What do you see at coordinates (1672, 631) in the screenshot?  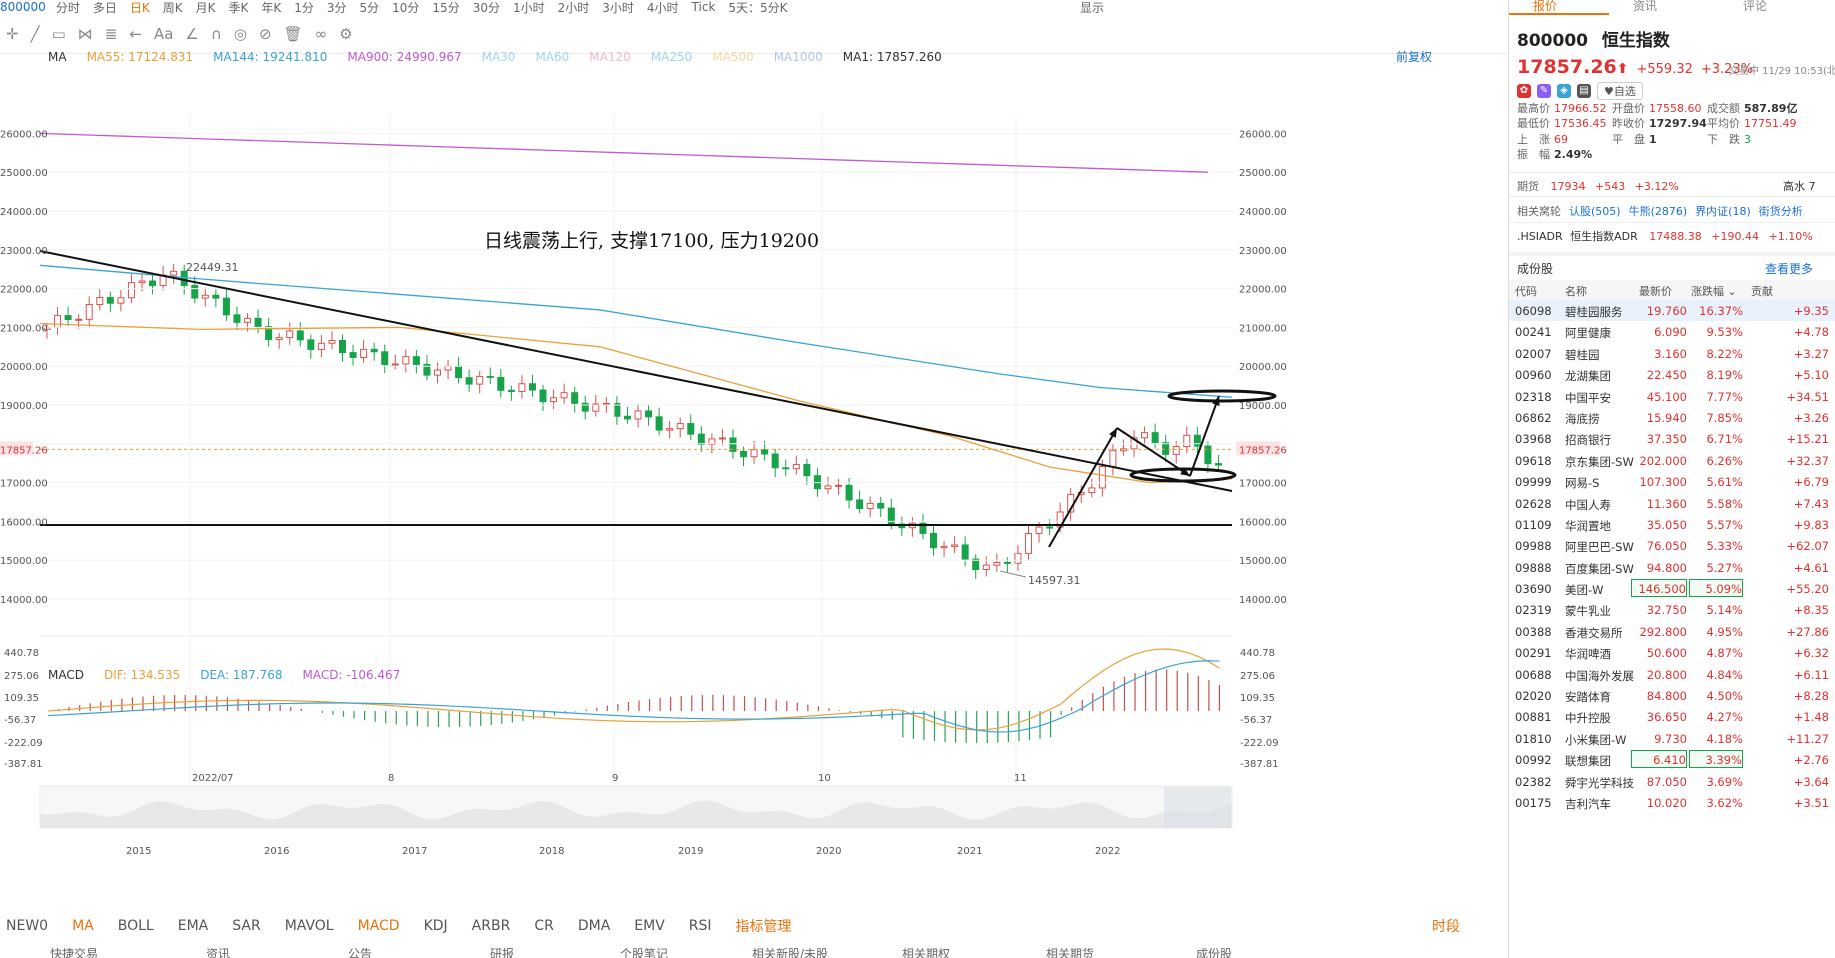 I see `table-row: 00388 香港交易所 292.800 4.95% +27.86` at bounding box center [1672, 631].